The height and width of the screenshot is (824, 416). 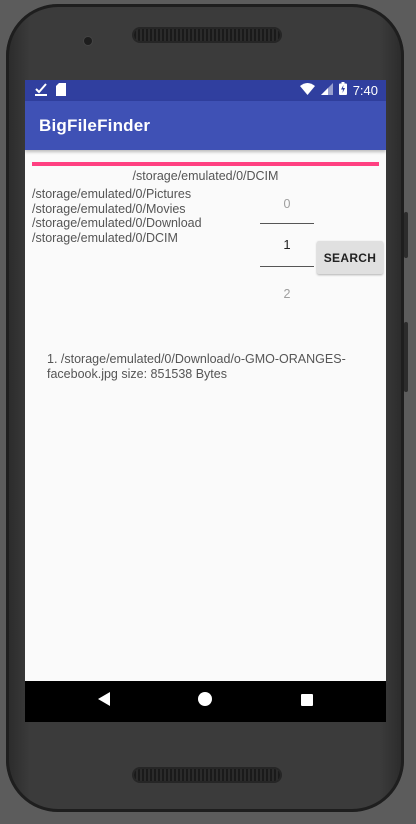 I want to click on recents-icon, so click(x=307, y=702).